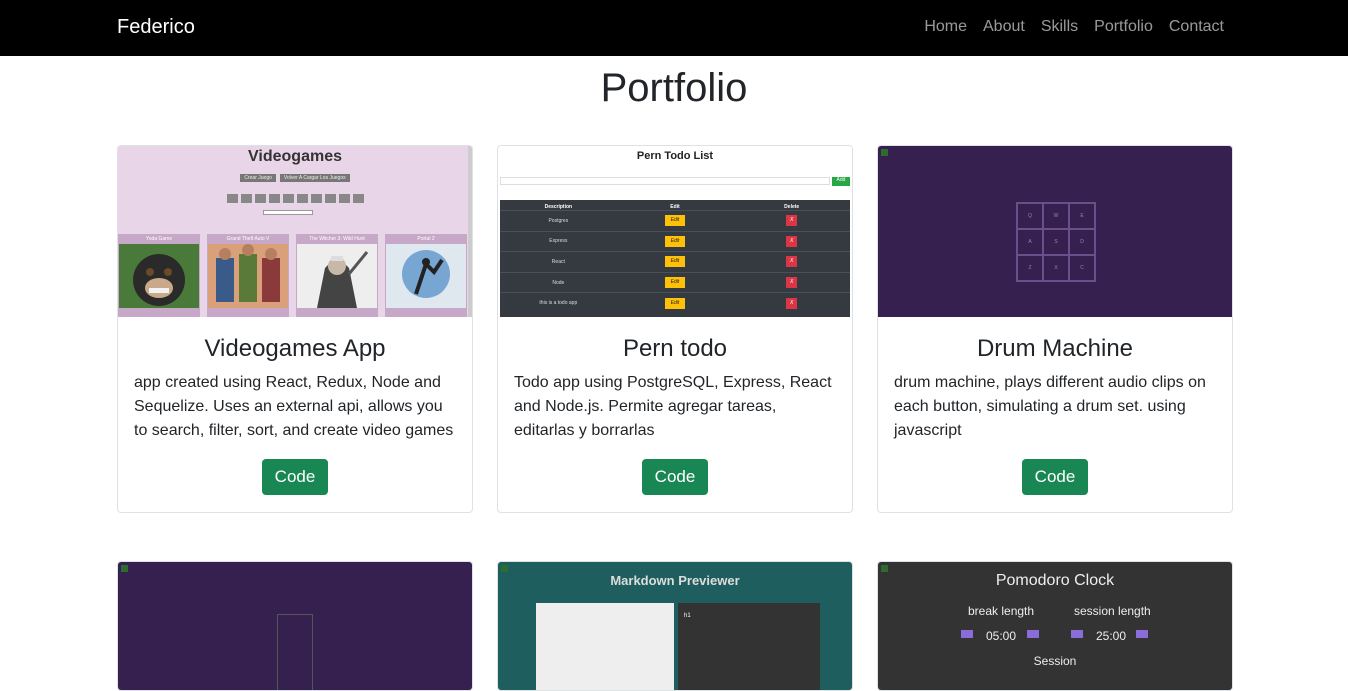 The height and width of the screenshot is (691, 1348). What do you see at coordinates (675, 156) in the screenshot?
I see `thumb-heading: Pern Todo List` at bounding box center [675, 156].